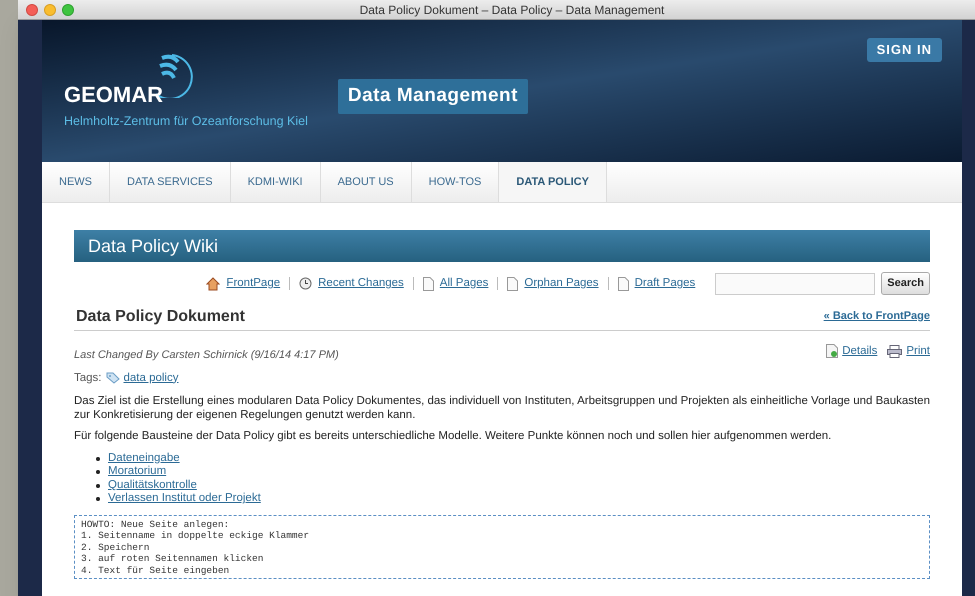  What do you see at coordinates (114, 95) in the screenshot?
I see `logo-text: GEOMAR` at bounding box center [114, 95].